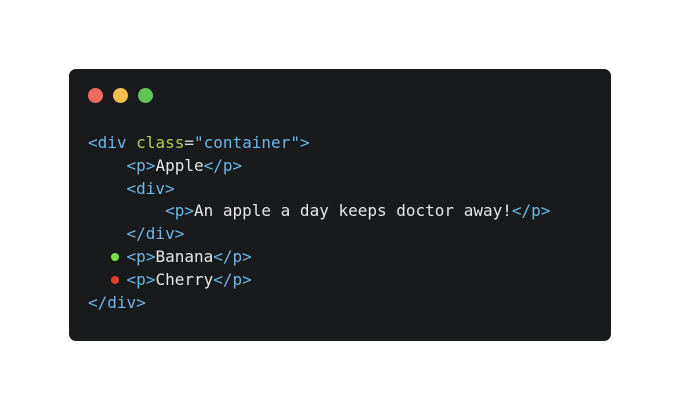  What do you see at coordinates (115, 279) in the screenshot?
I see `removed-line-marker-icon` at bounding box center [115, 279].